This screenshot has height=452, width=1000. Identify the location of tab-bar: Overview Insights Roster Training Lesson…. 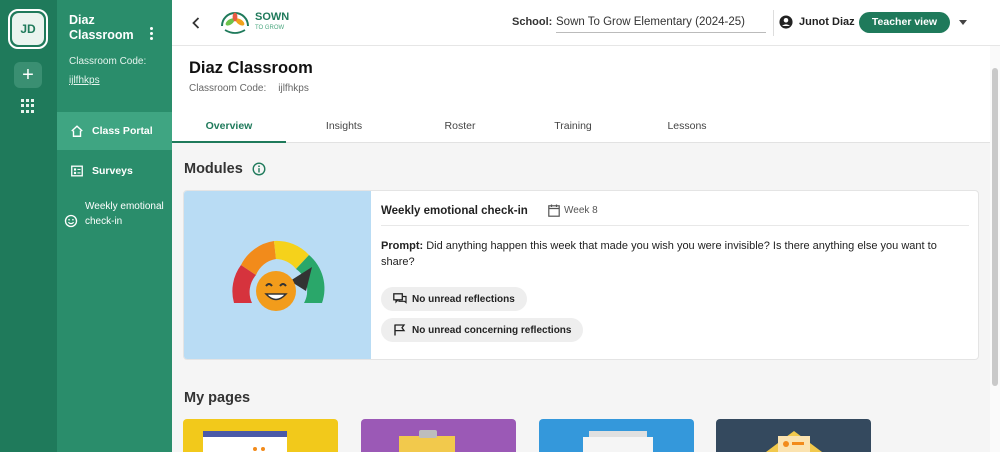
(581, 127).